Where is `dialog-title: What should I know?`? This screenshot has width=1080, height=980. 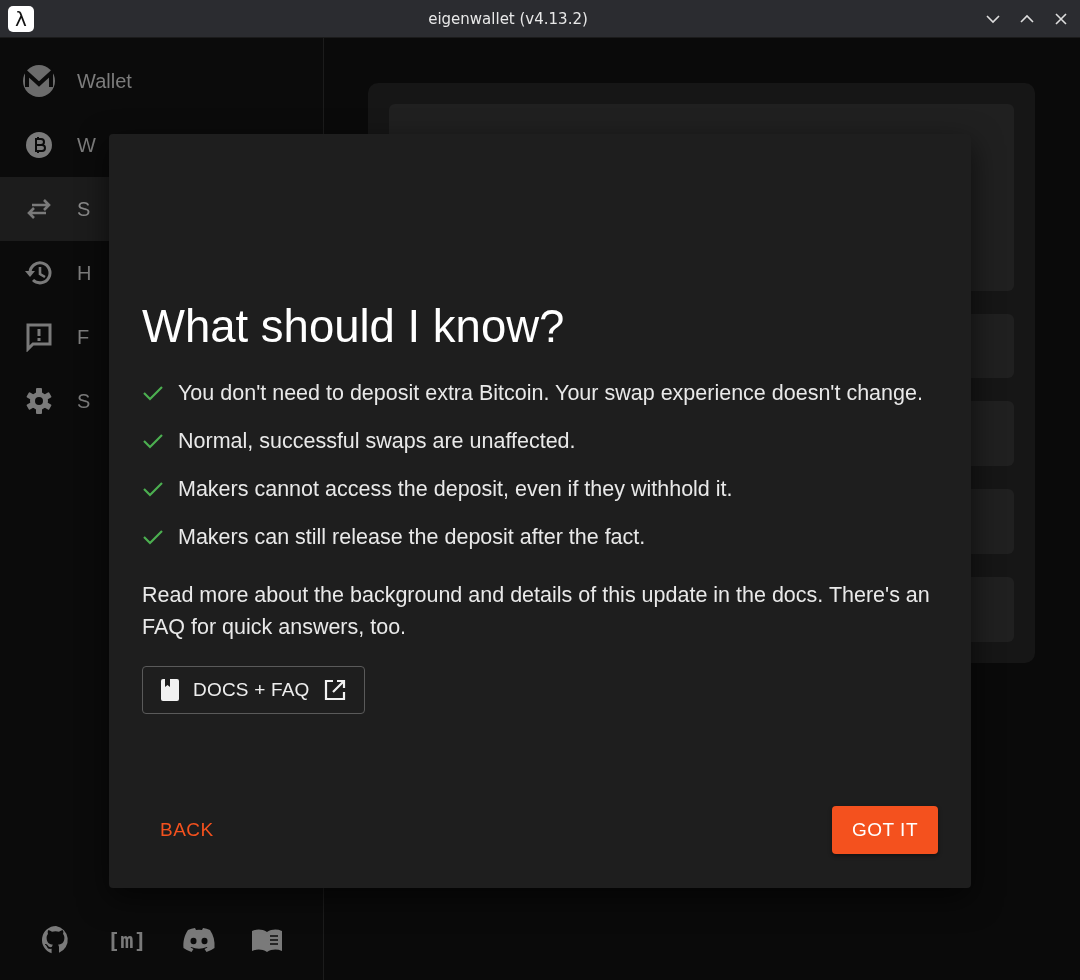 dialog-title: What should I know? is located at coordinates (354, 327).